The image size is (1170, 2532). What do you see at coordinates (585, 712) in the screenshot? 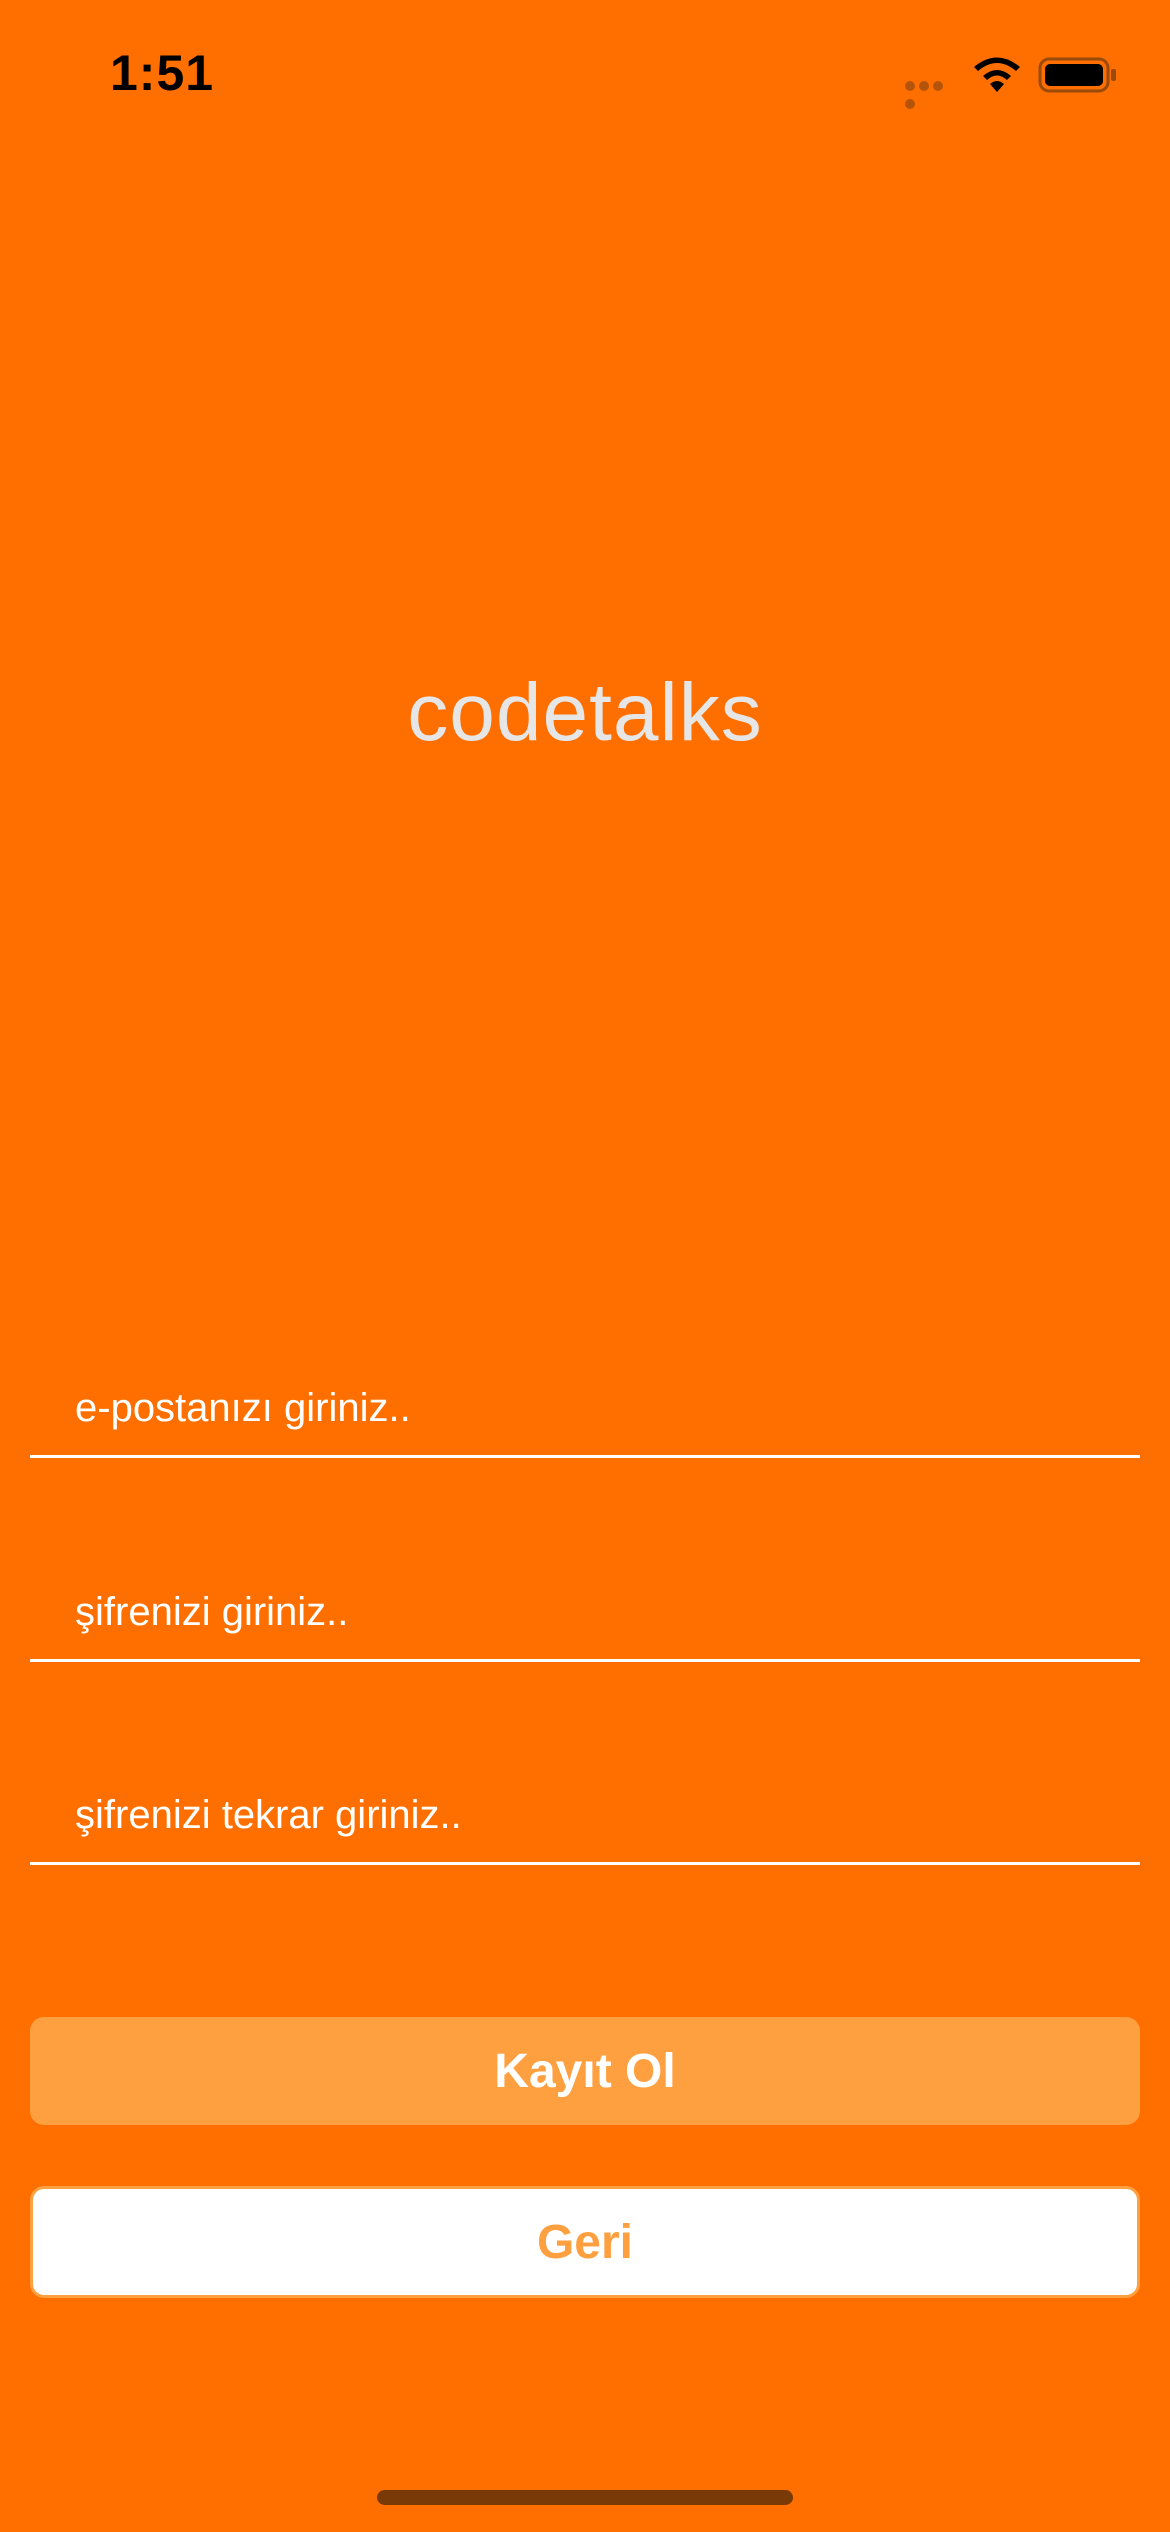
I see `app-title: codetalks` at bounding box center [585, 712].